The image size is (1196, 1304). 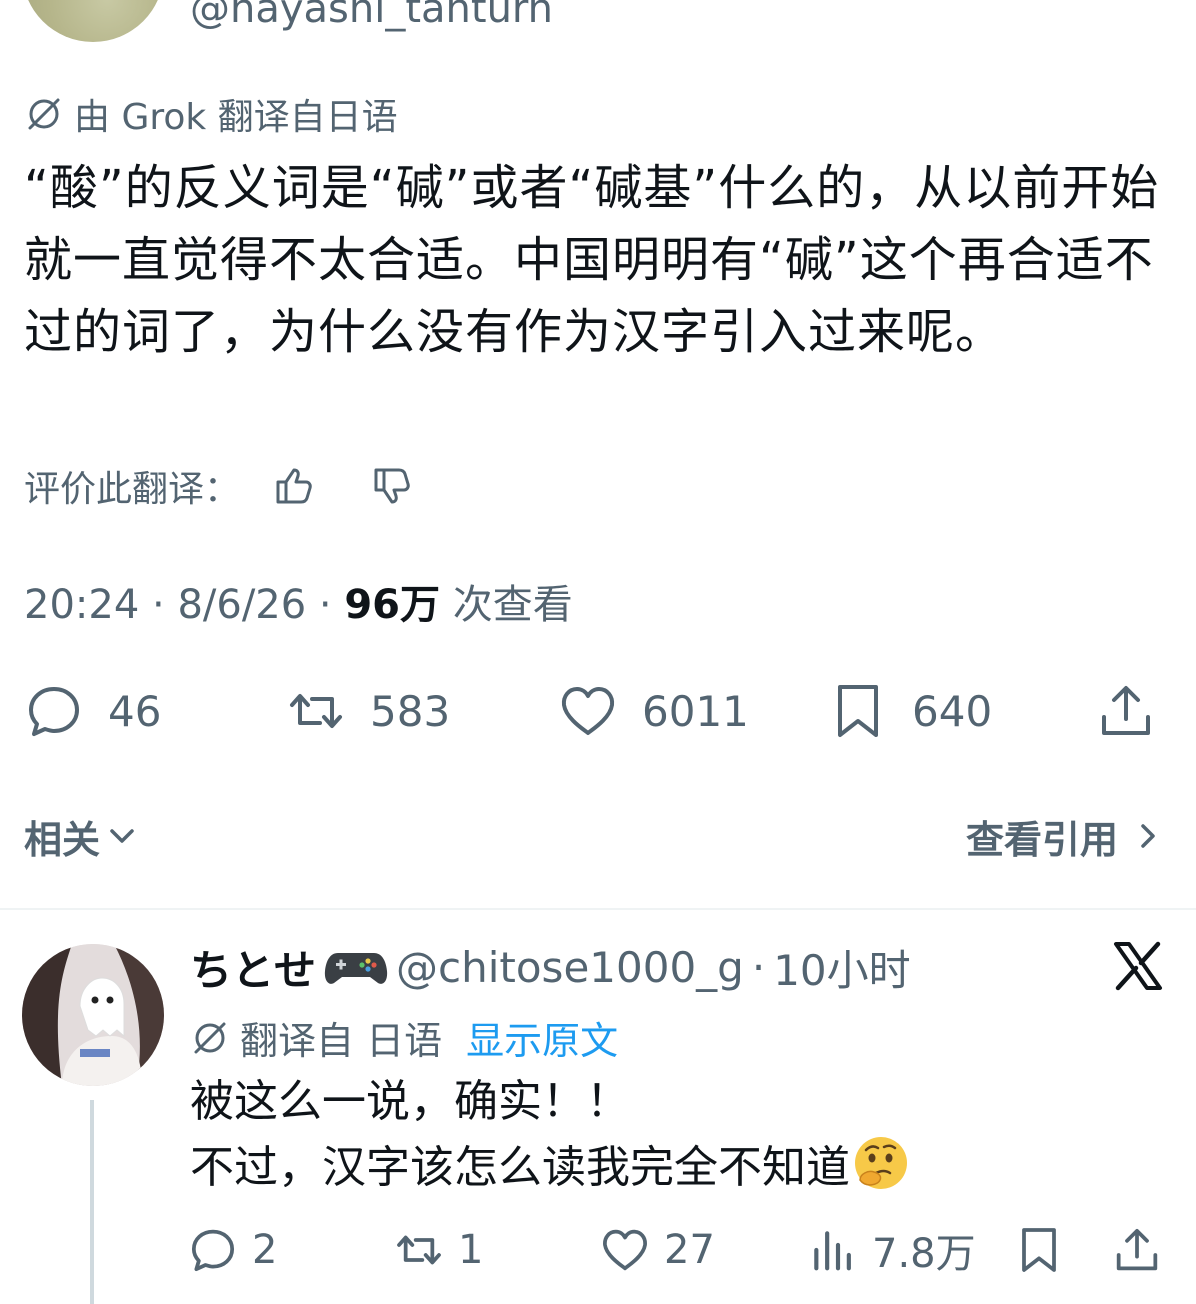 I want to click on reply-translation-text: 翻译自 日语, so click(x=341, y=1041).